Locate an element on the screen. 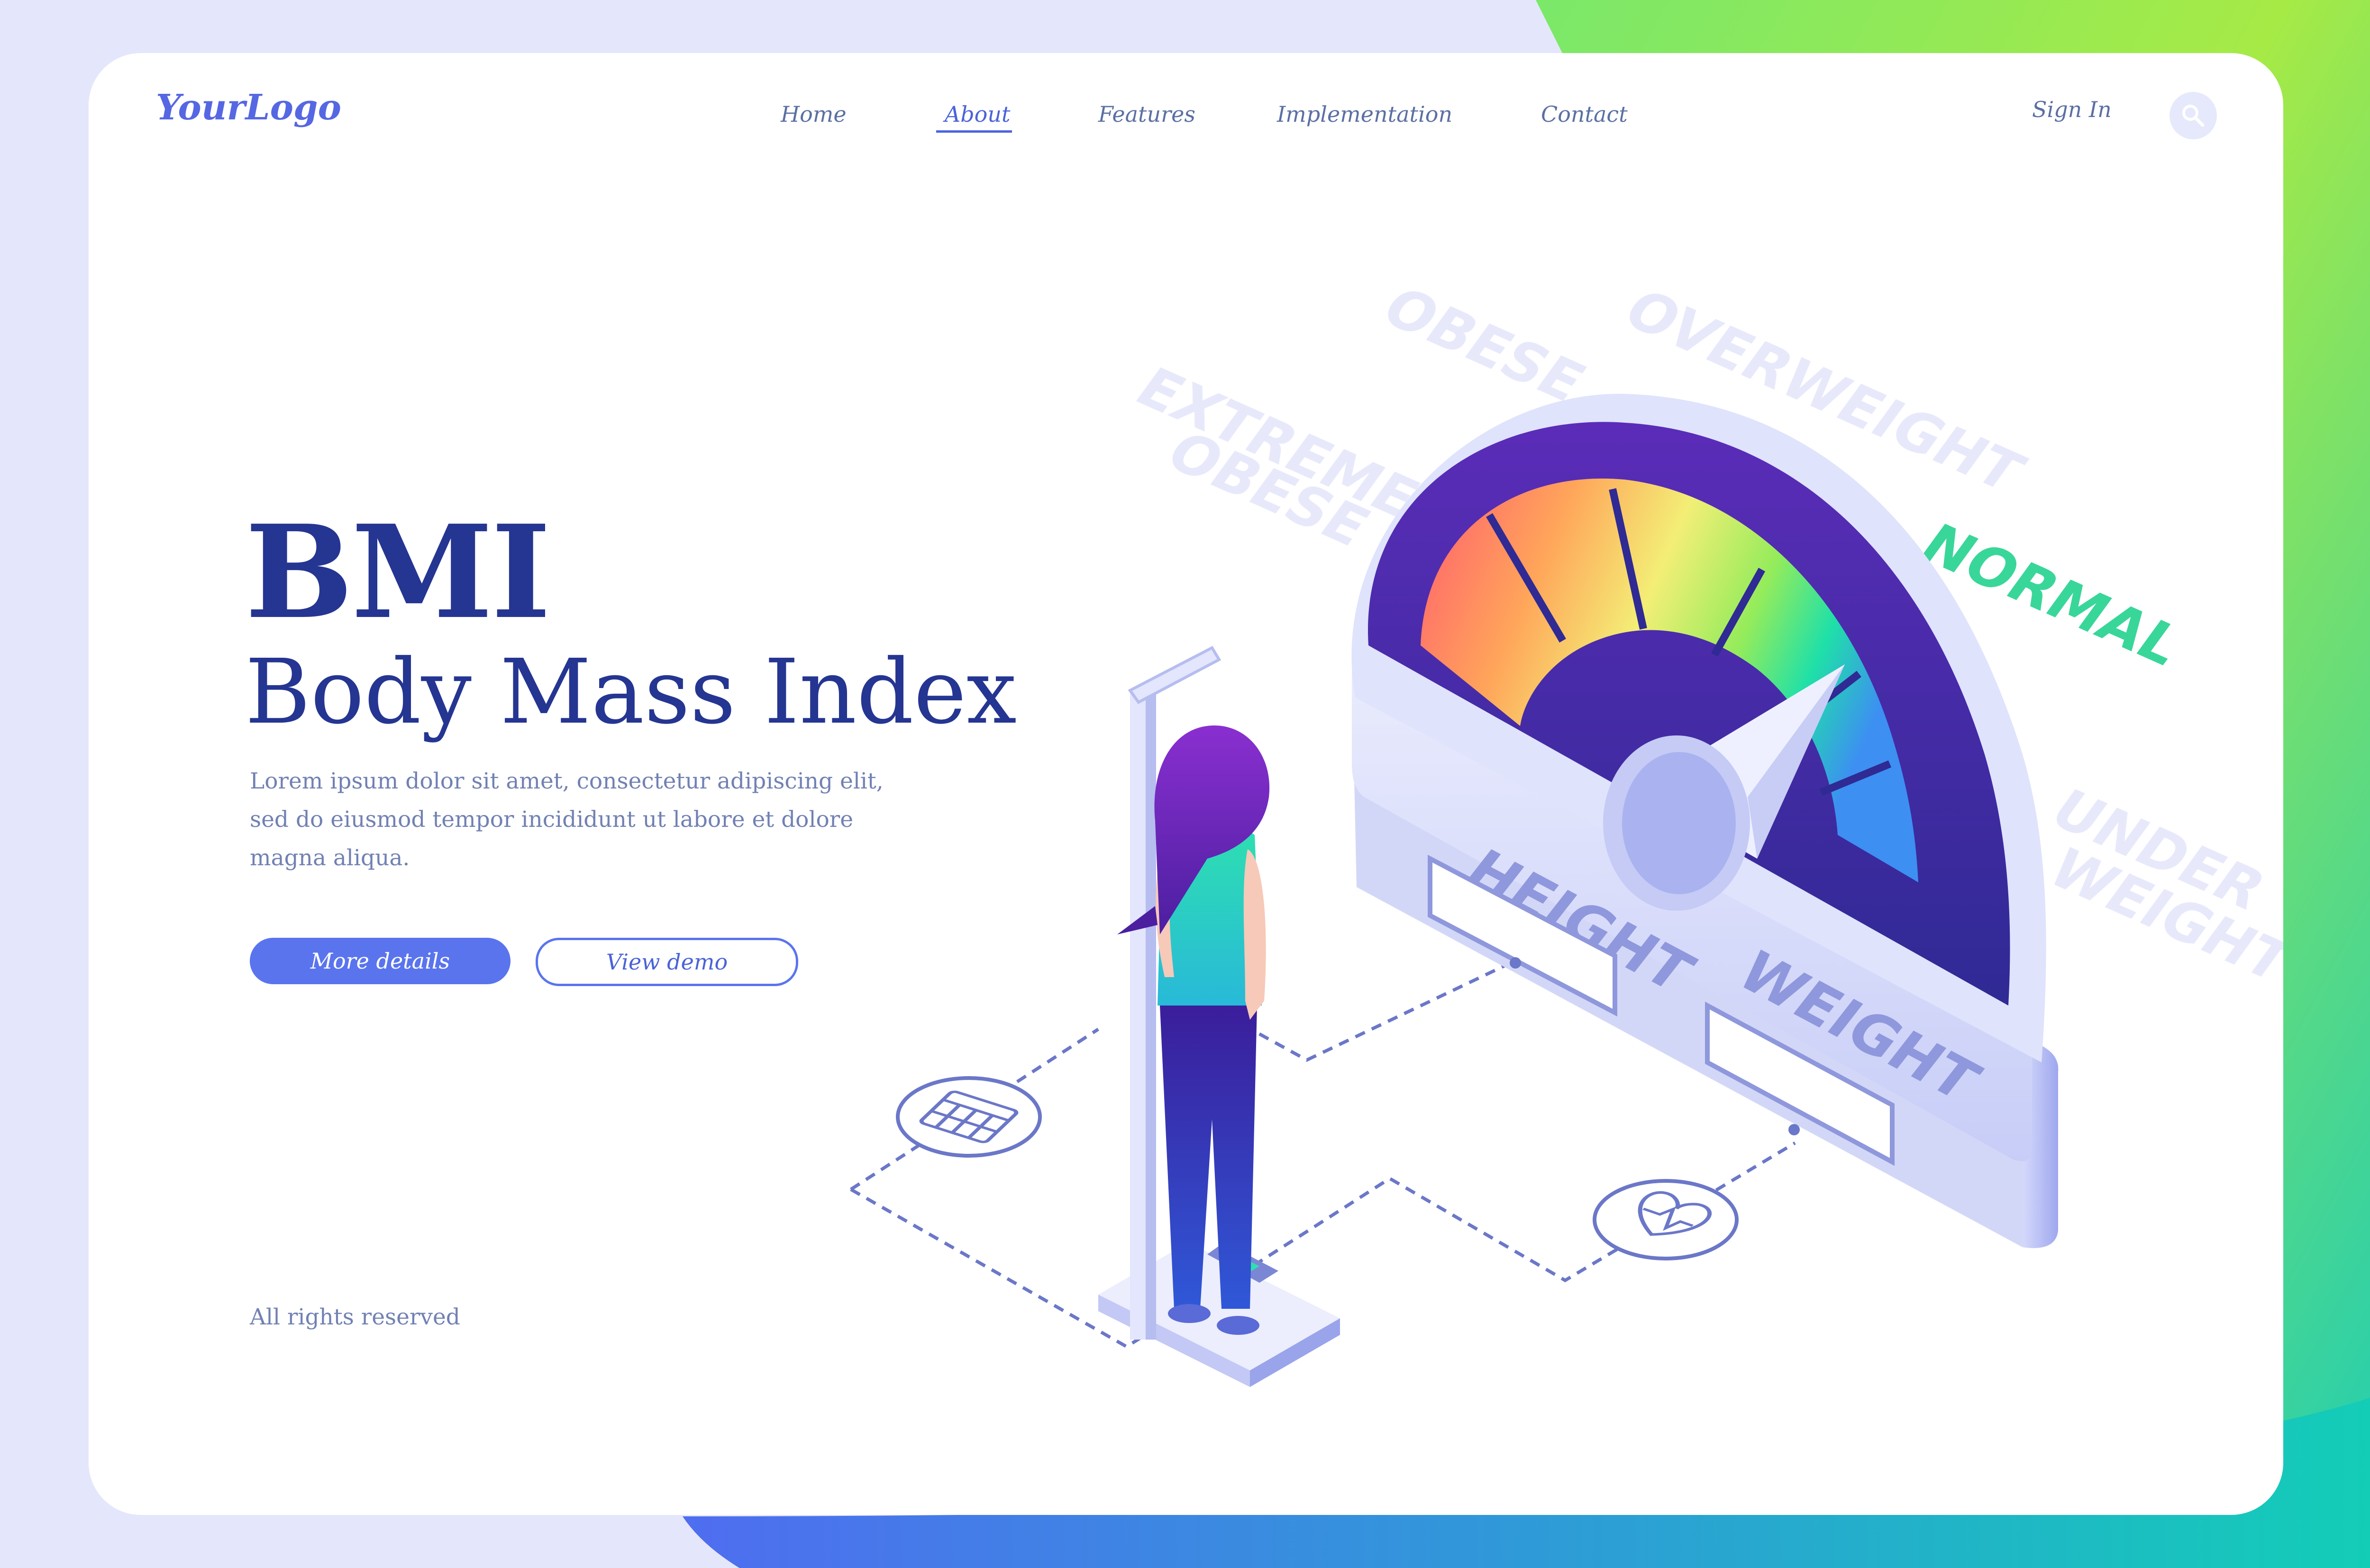  category-obese: OBESE is located at coordinates (1484, 345).